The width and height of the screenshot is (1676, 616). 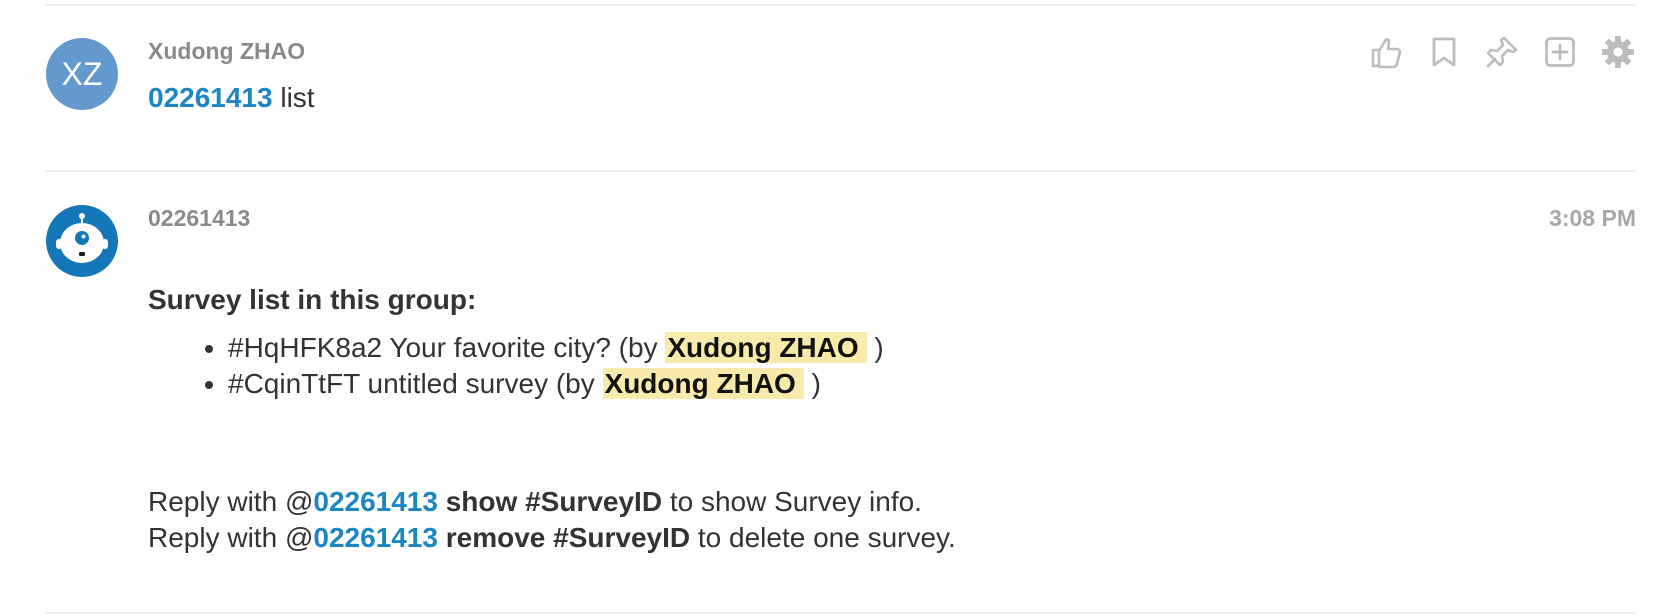 I want to click on message-text: 02261413 list, so click(x=231, y=98).